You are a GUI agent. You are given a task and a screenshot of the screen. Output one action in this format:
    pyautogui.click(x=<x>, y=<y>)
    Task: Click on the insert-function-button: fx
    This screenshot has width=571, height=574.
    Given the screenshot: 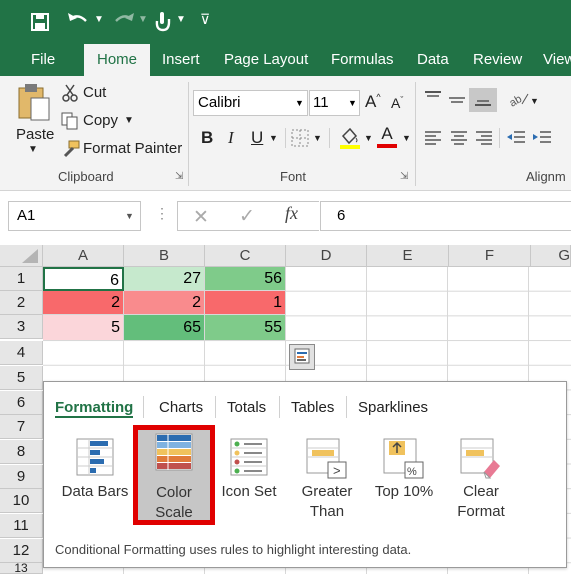 What is the action you would take?
    pyautogui.click(x=291, y=213)
    